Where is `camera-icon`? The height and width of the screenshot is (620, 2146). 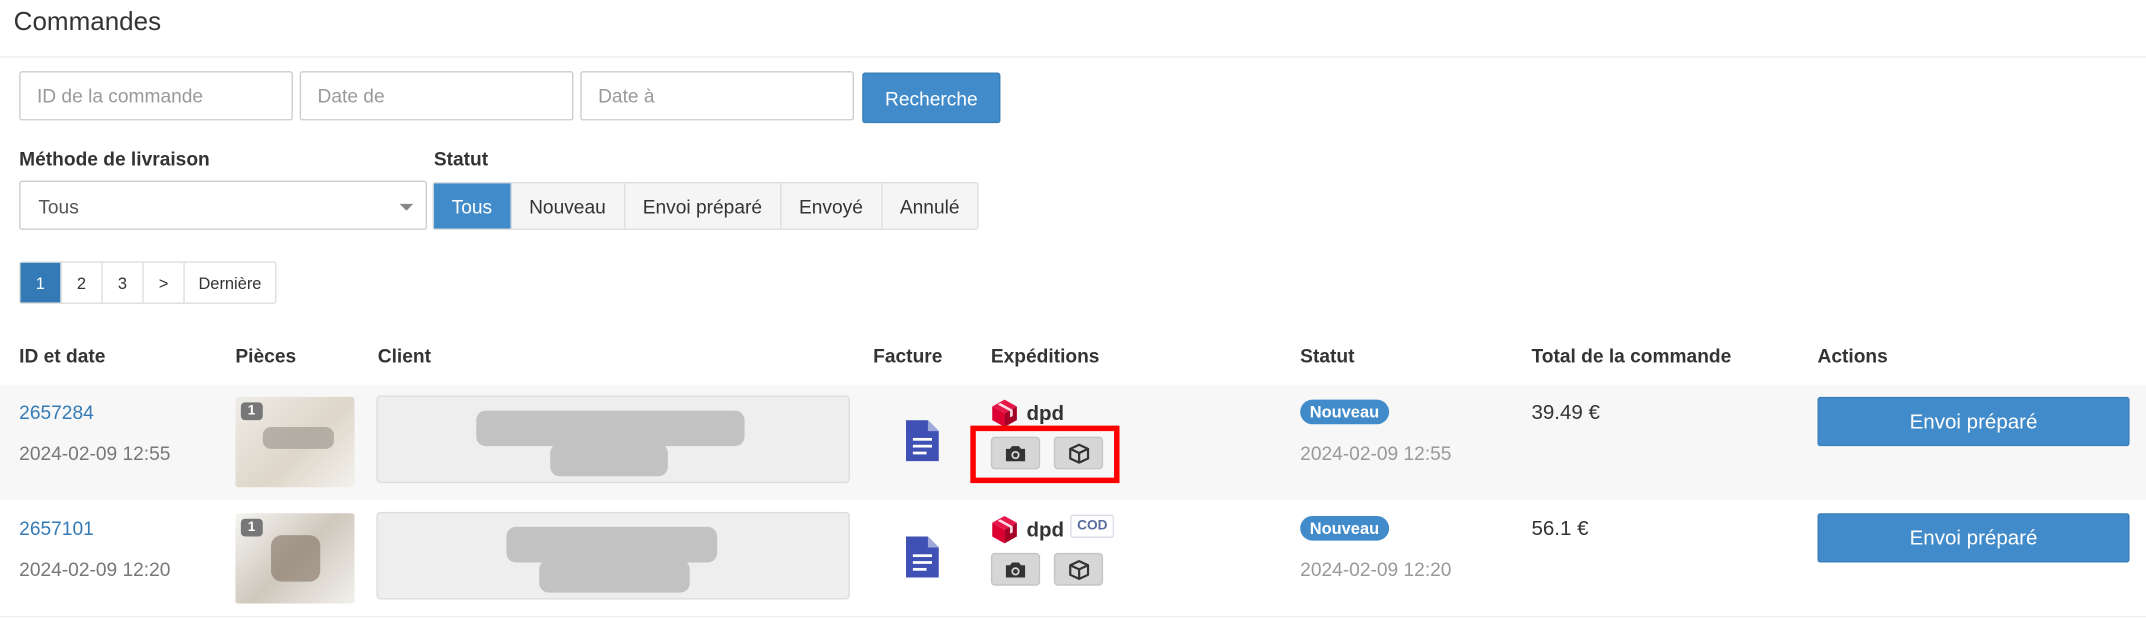
camera-icon is located at coordinates (1015, 569).